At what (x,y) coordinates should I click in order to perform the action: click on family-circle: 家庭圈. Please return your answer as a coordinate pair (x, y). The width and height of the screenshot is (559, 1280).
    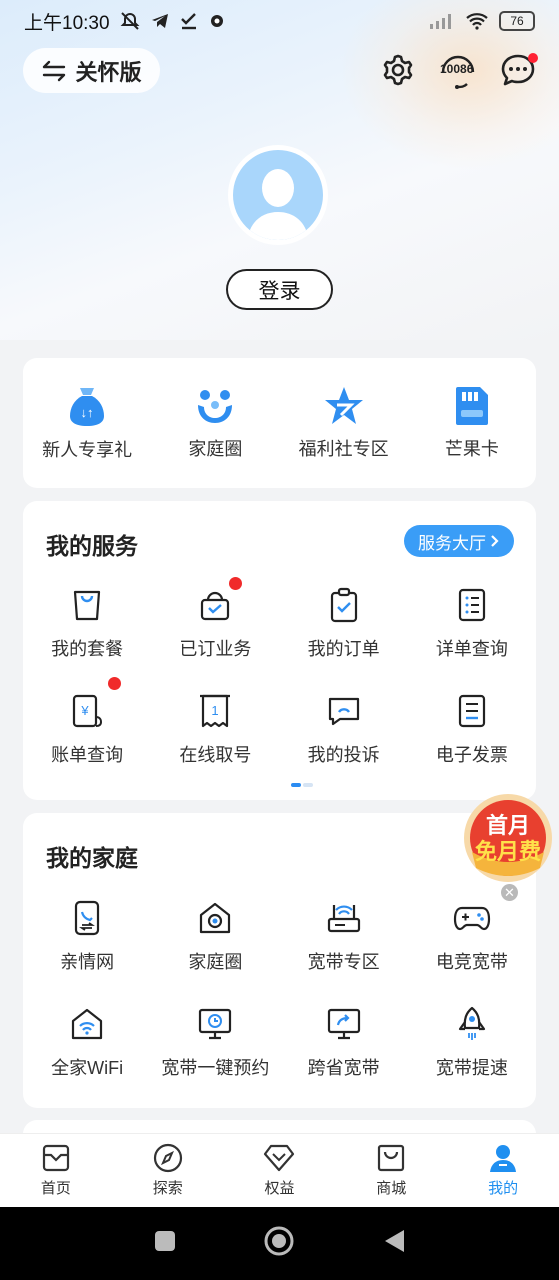
    Looking at the image, I should click on (215, 939).